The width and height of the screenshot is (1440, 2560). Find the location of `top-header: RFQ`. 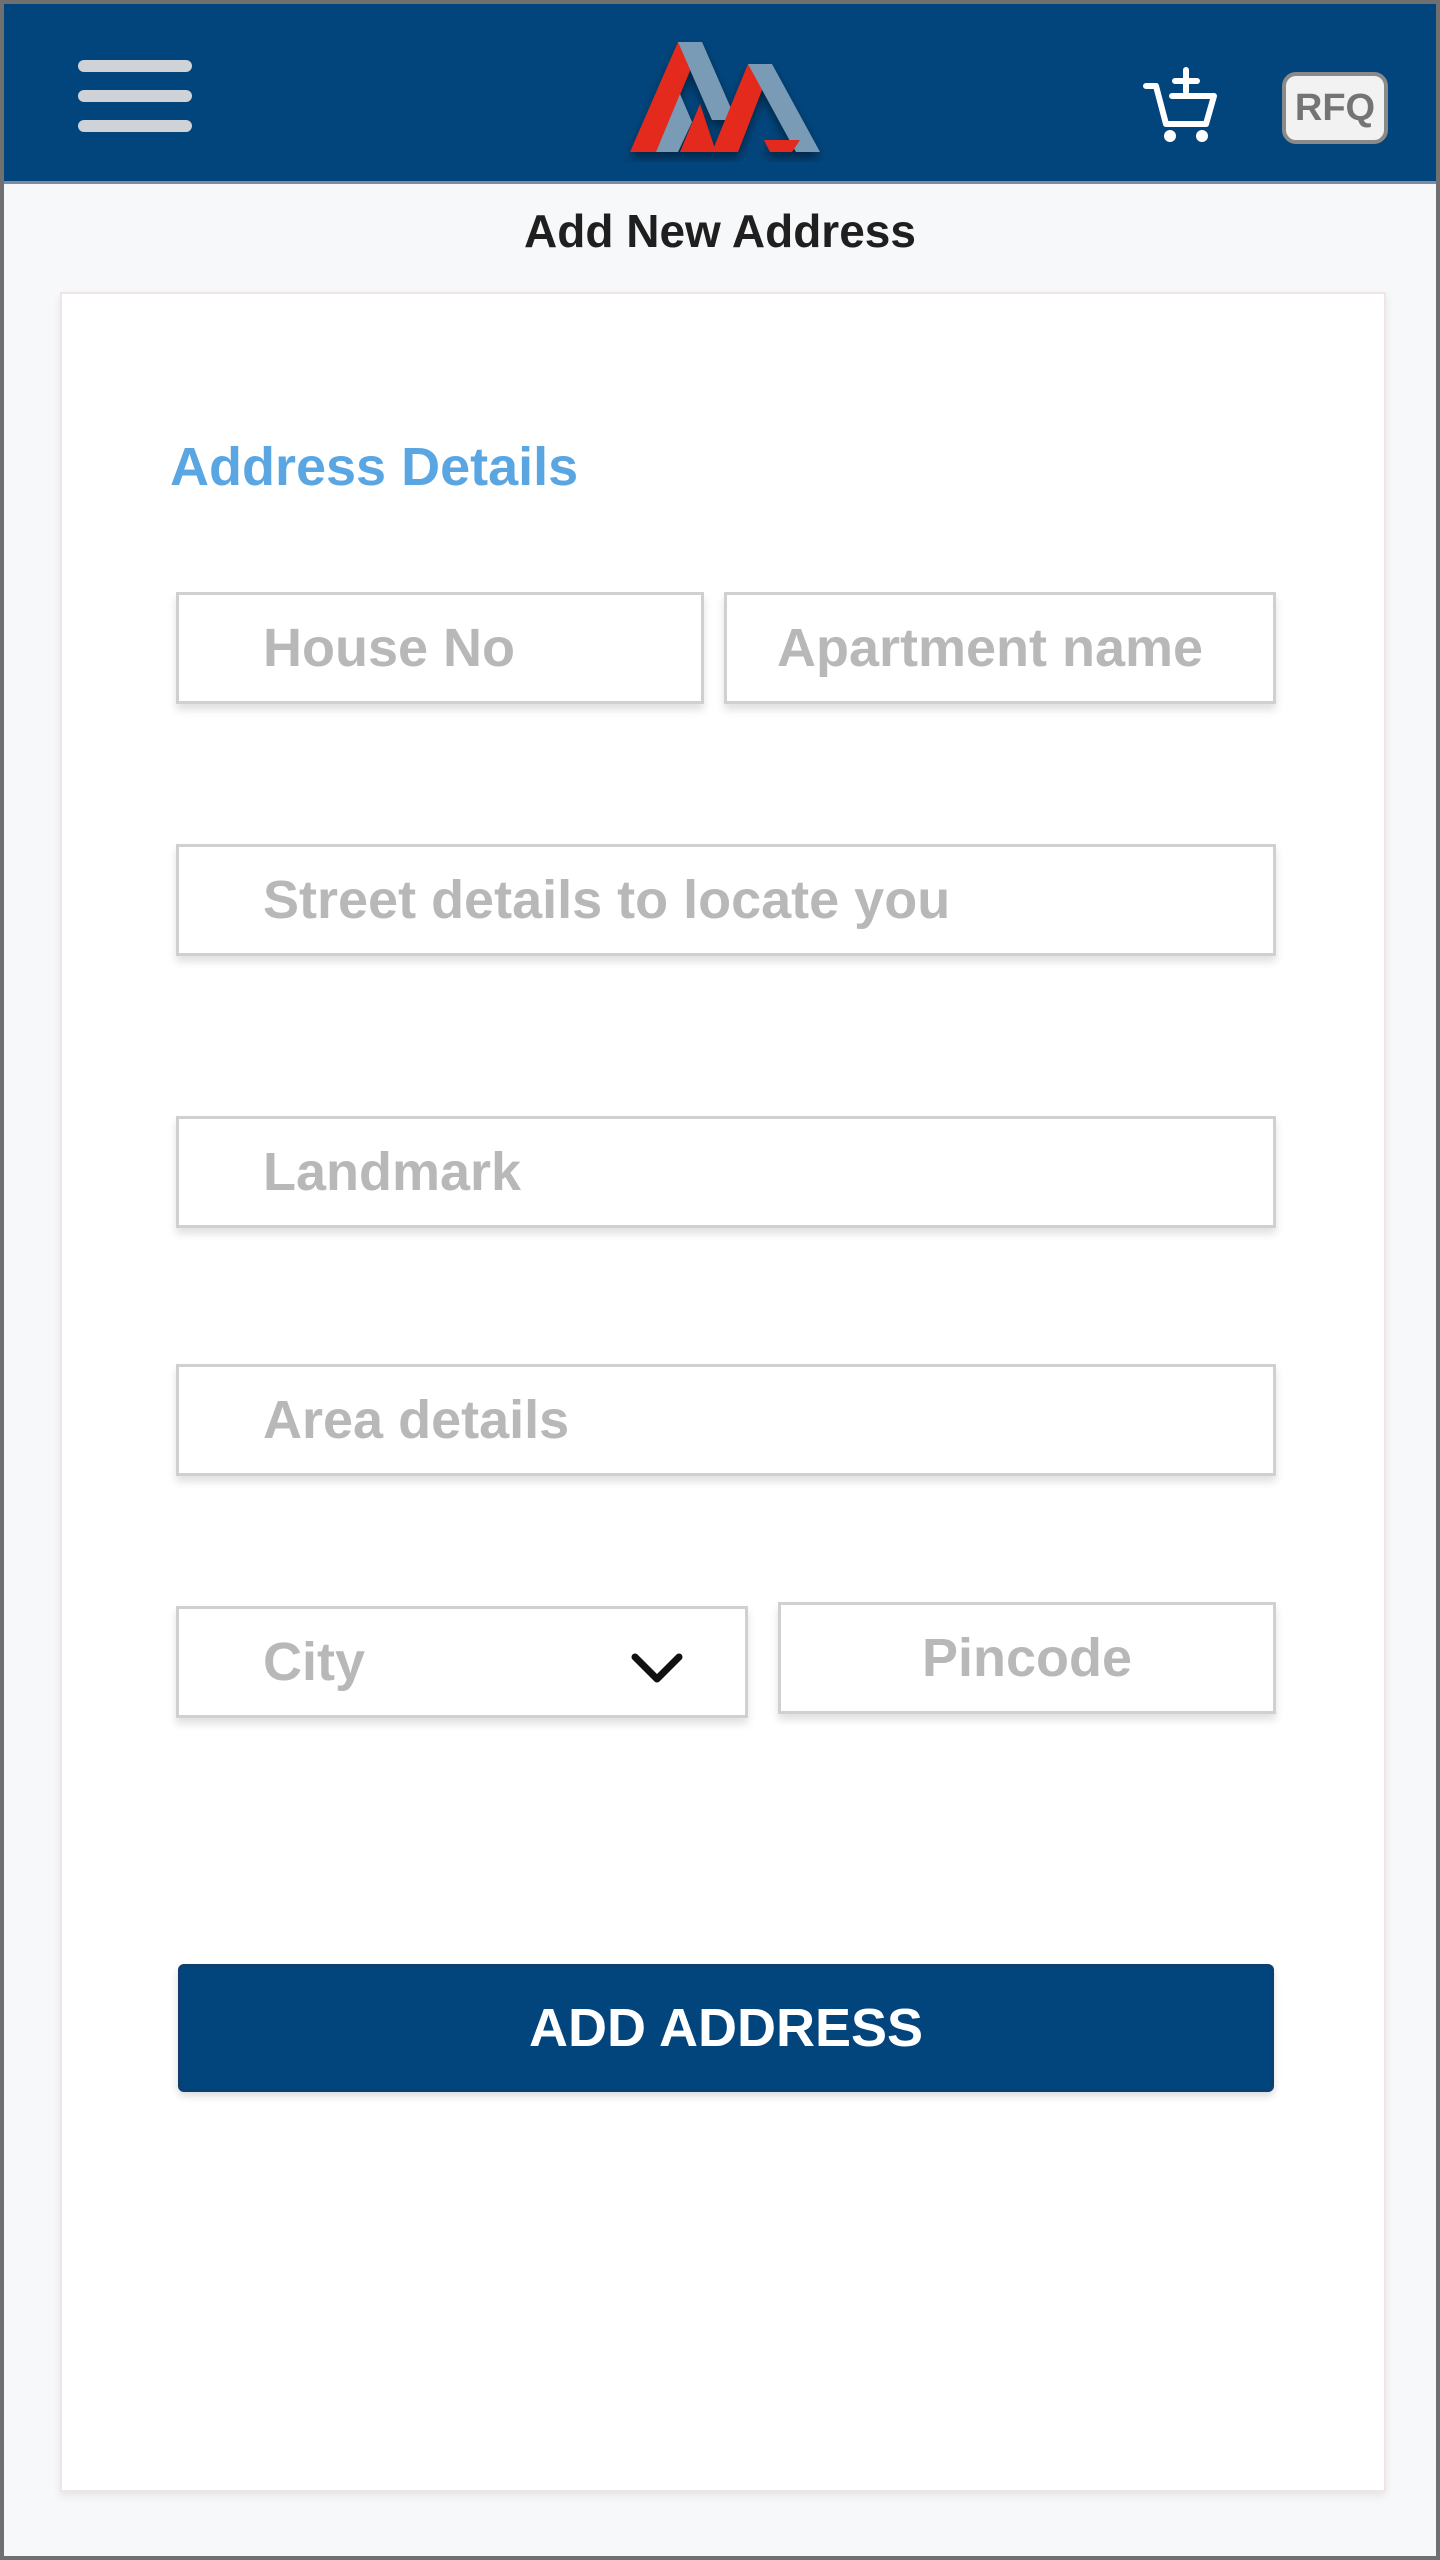

top-header: RFQ is located at coordinates (720, 94).